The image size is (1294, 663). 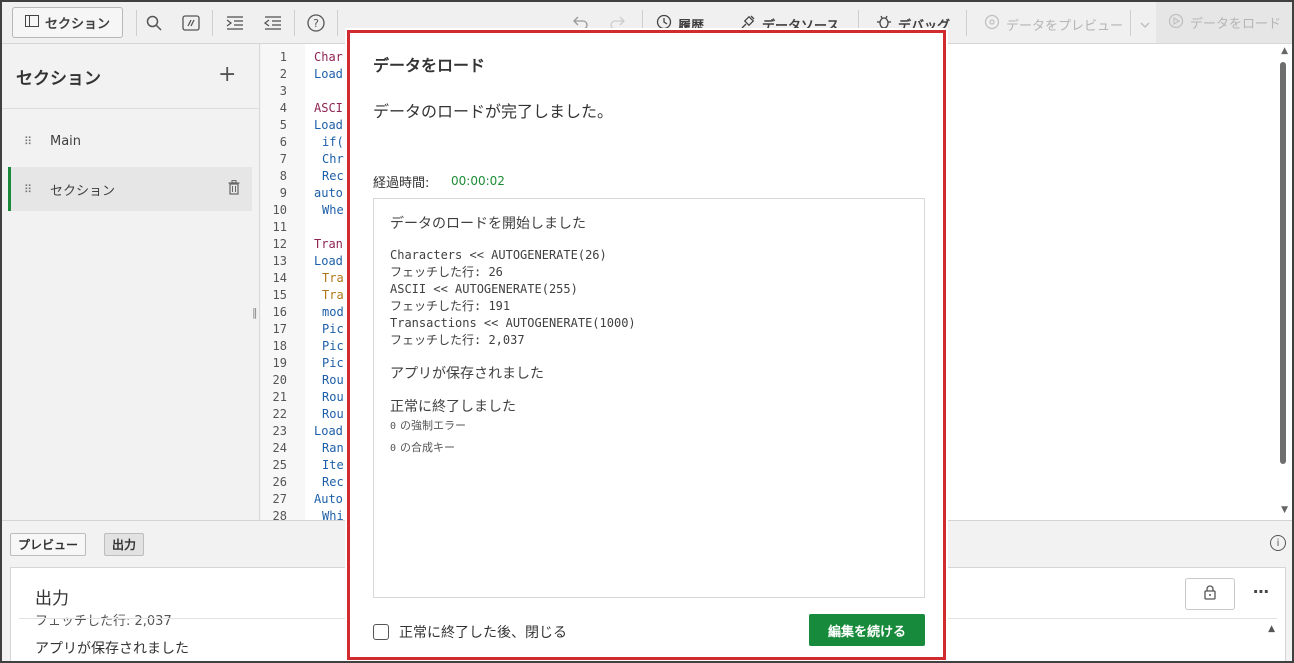 I want to click on divider, so click(x=131, y=108).